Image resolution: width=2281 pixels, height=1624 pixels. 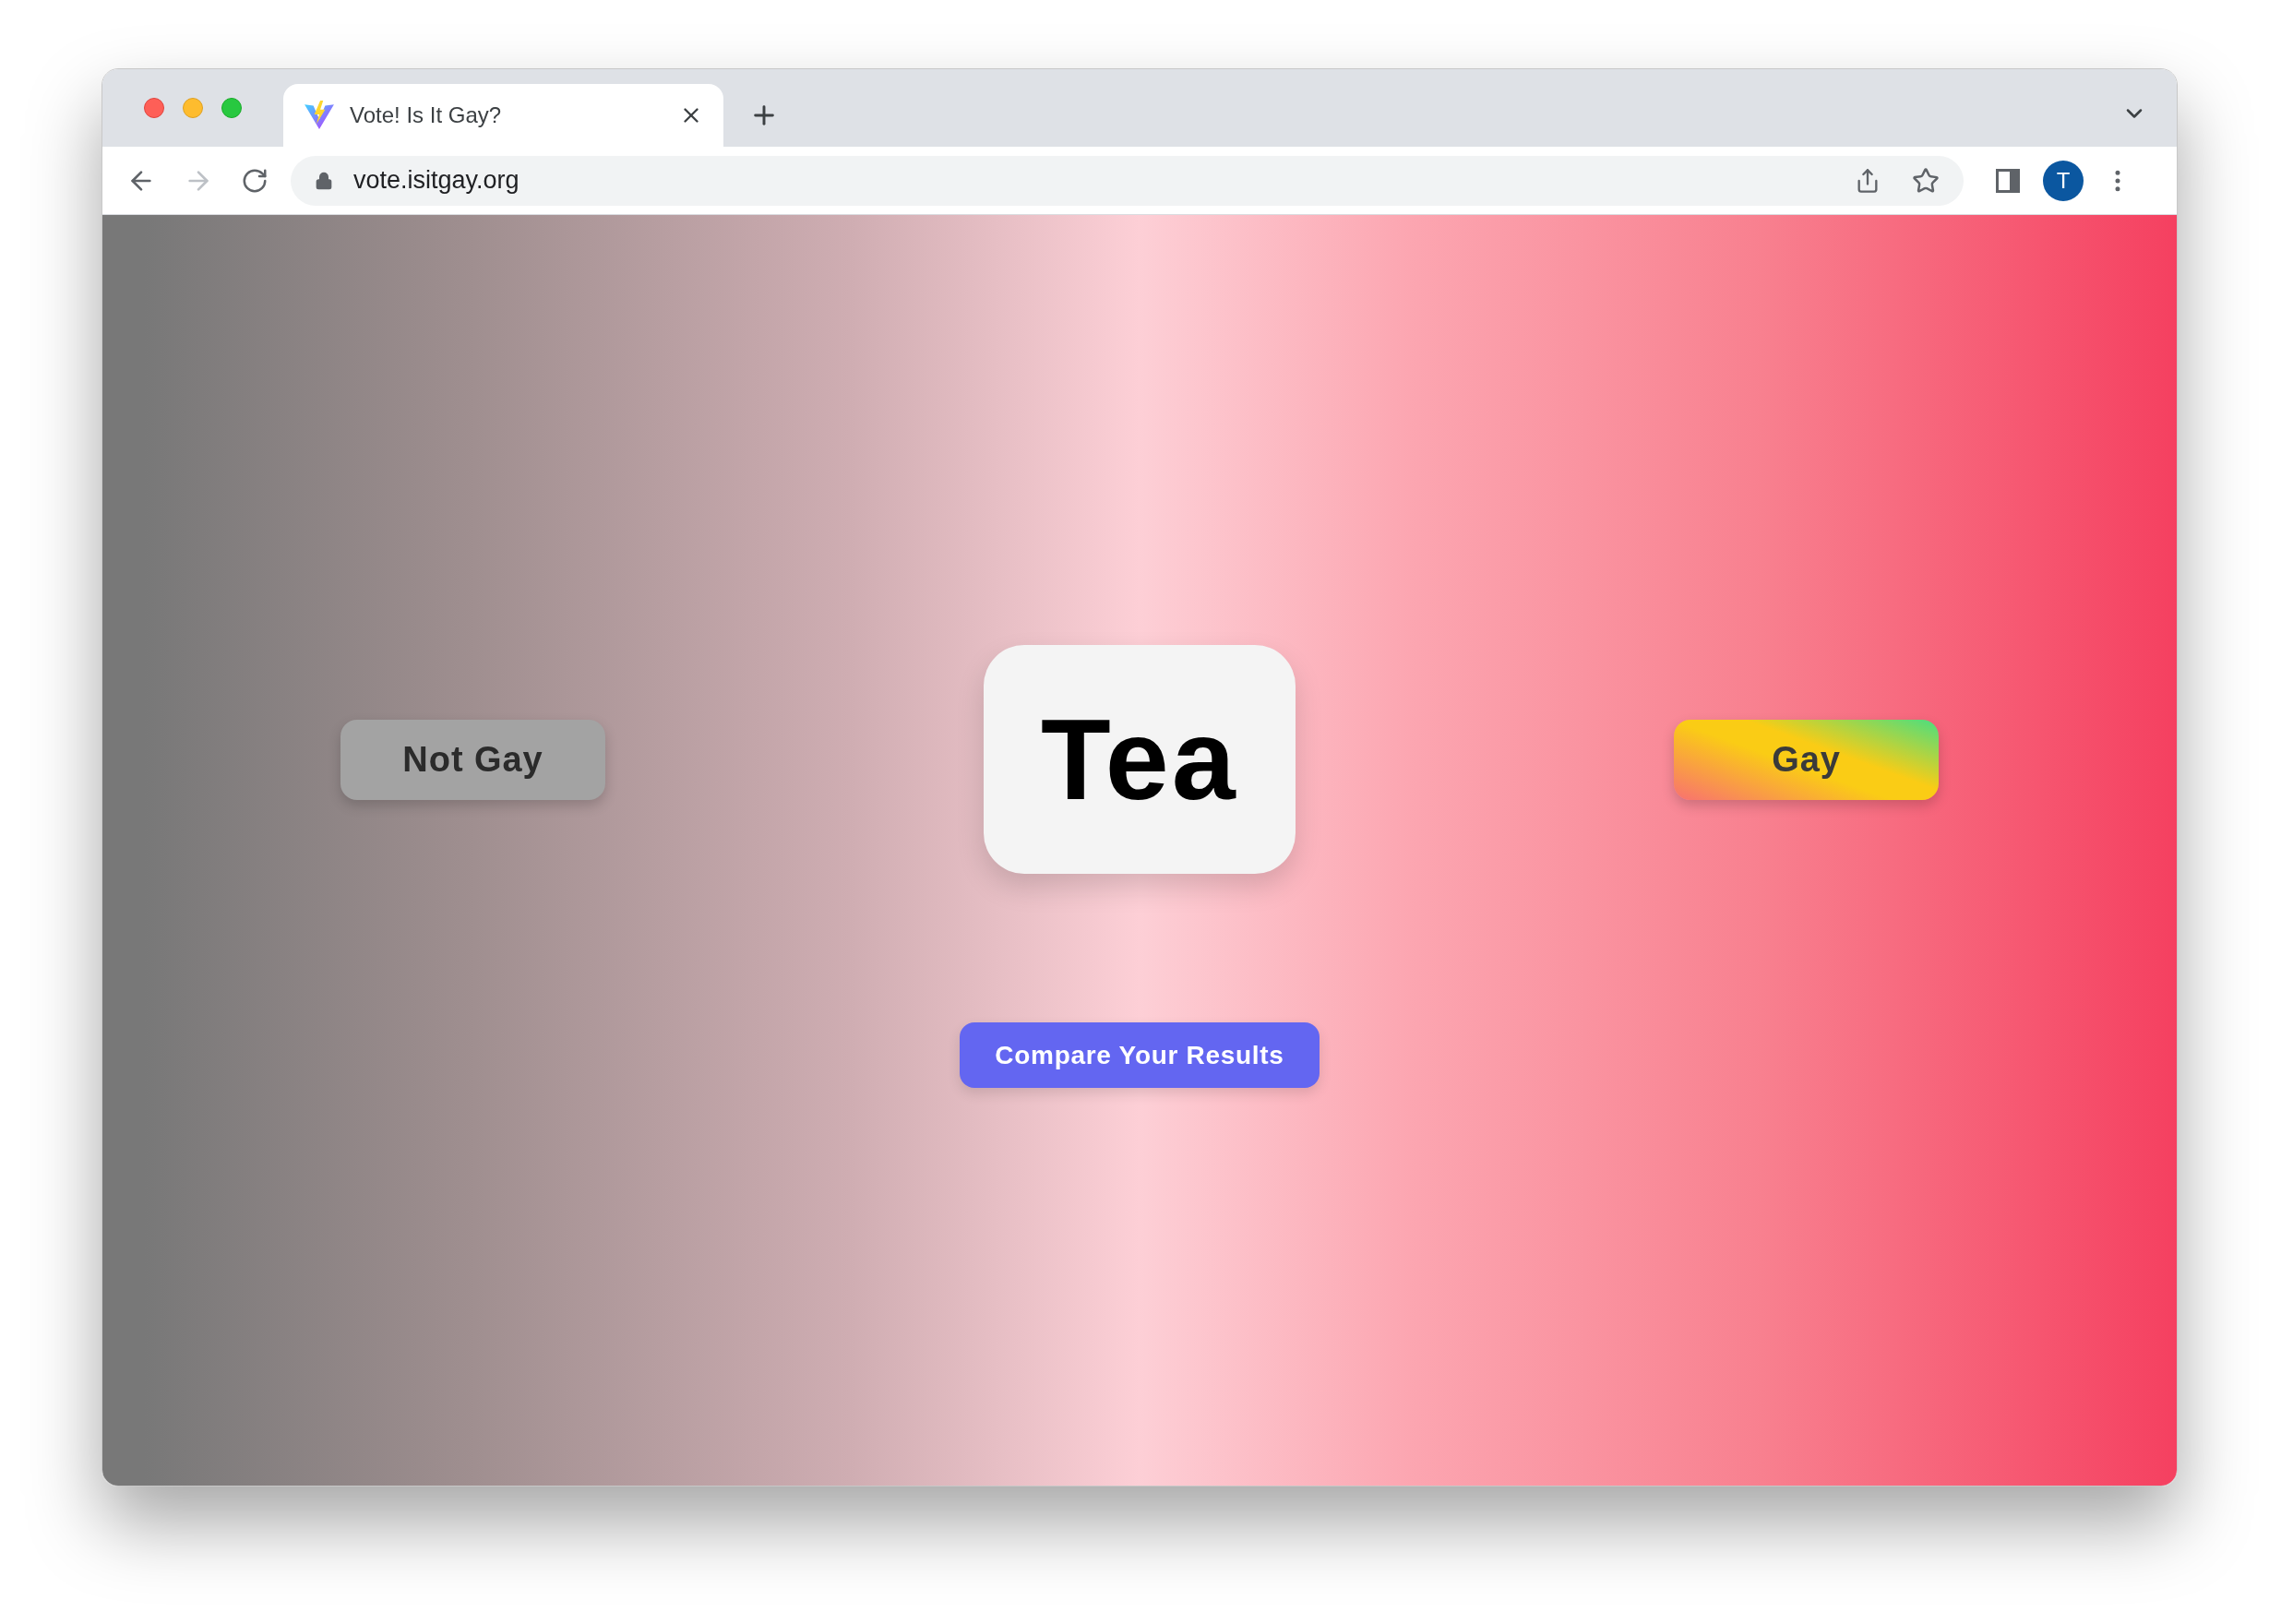 What do you see at coordinates (319, 115) in the screenshot?
I see `lightning-logo-icon` at bounding box center [319, 115].